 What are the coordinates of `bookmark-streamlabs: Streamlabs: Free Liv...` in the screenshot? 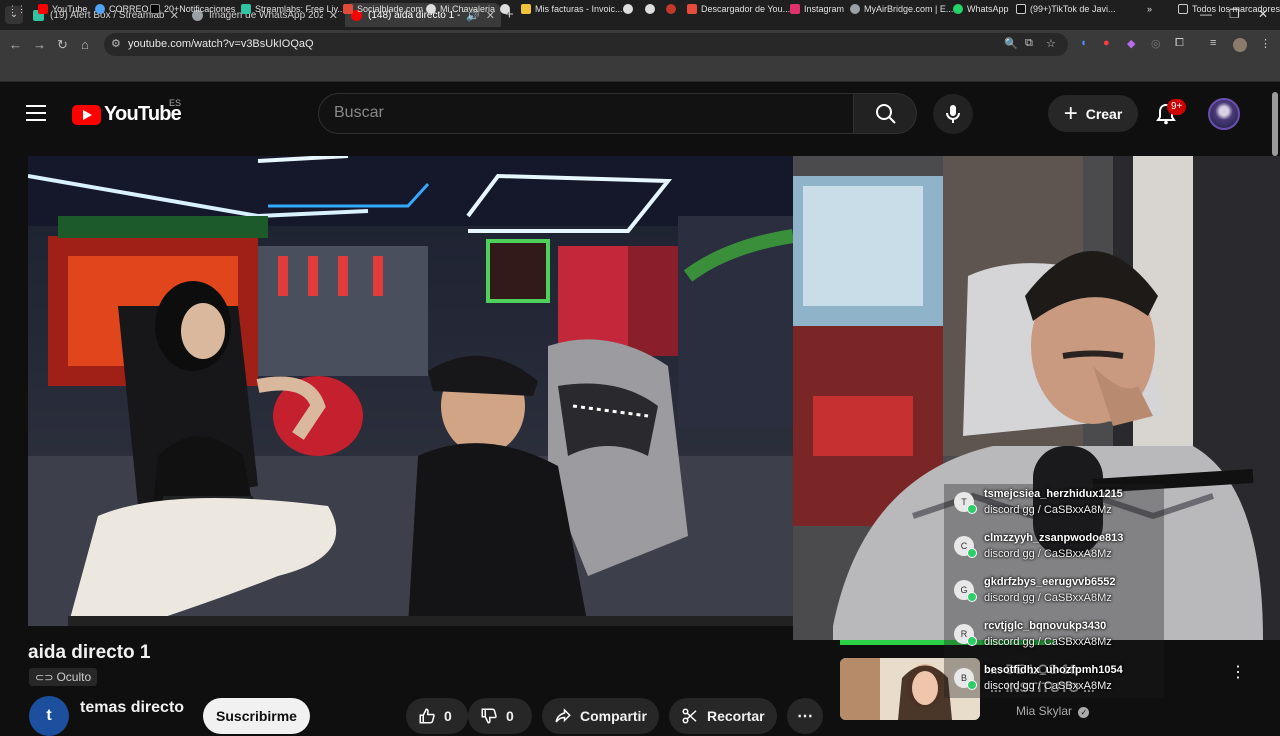 It's located at (293, 9).